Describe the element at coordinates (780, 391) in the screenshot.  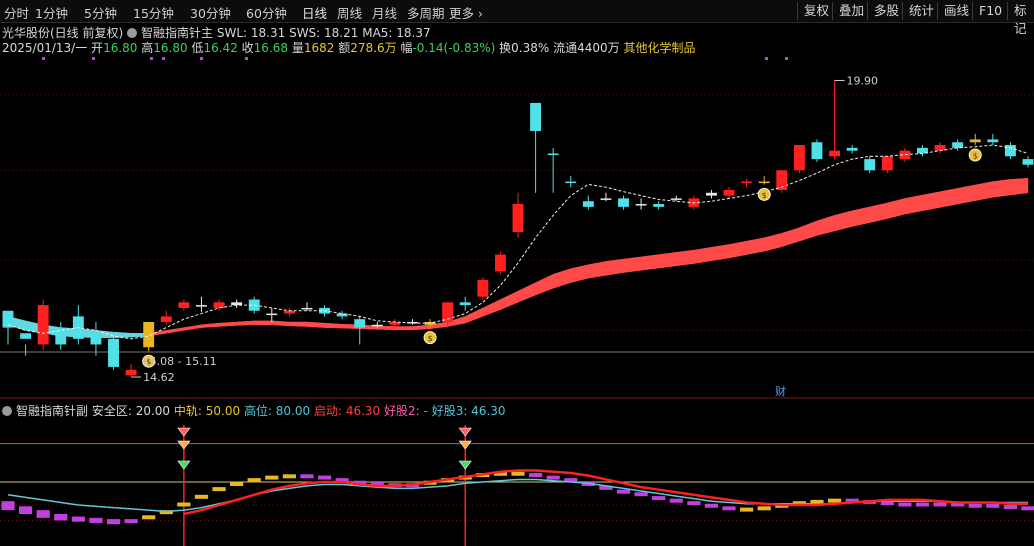
I see `finance-tag: 财` at that location.